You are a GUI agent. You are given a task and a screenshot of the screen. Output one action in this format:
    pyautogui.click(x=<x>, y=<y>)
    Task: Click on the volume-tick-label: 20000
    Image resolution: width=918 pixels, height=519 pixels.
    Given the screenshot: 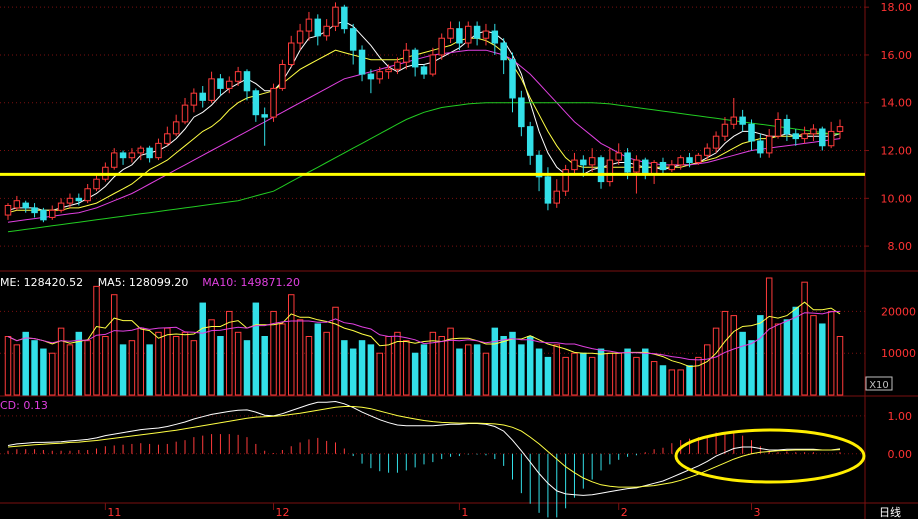 What is the action you would take?
    pyautogui.click(x=898, y=311)
    